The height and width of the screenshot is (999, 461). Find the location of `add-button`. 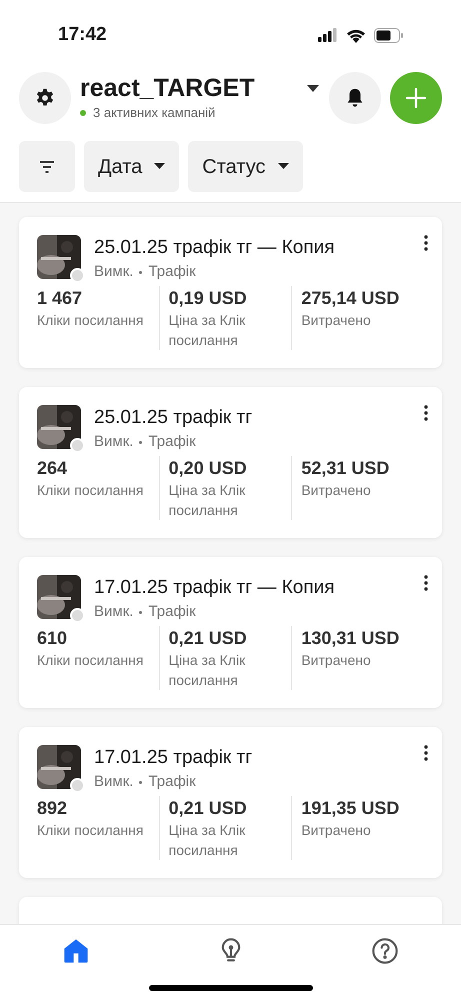

add-button is located at coordinates (416, 98).